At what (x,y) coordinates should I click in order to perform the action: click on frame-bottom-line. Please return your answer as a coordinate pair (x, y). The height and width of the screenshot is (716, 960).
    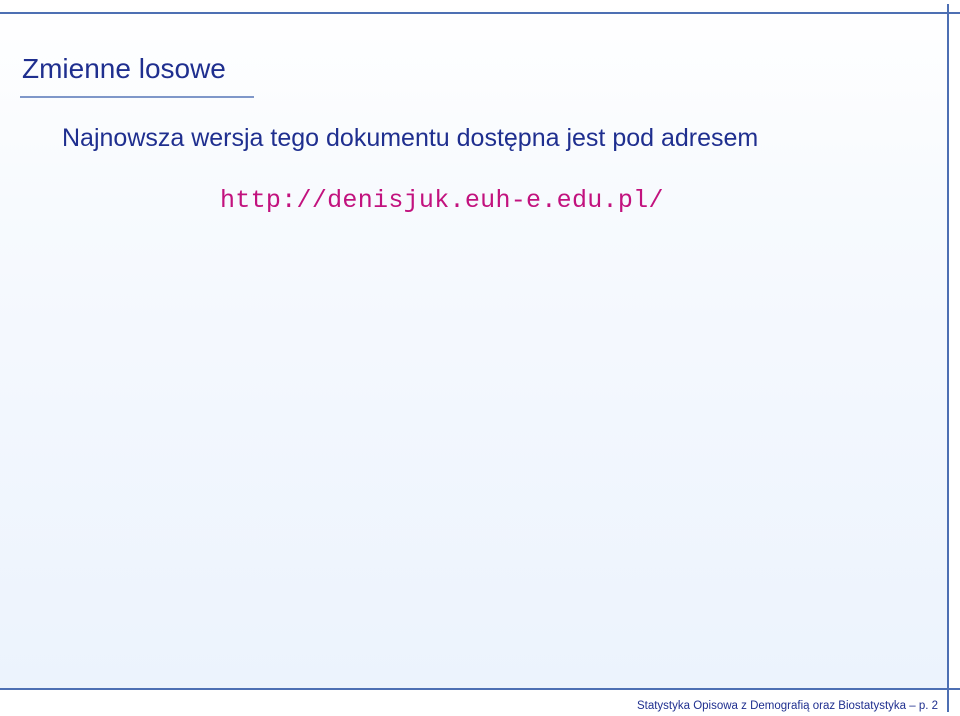
    Looking at the image, I should click on (474, 689).